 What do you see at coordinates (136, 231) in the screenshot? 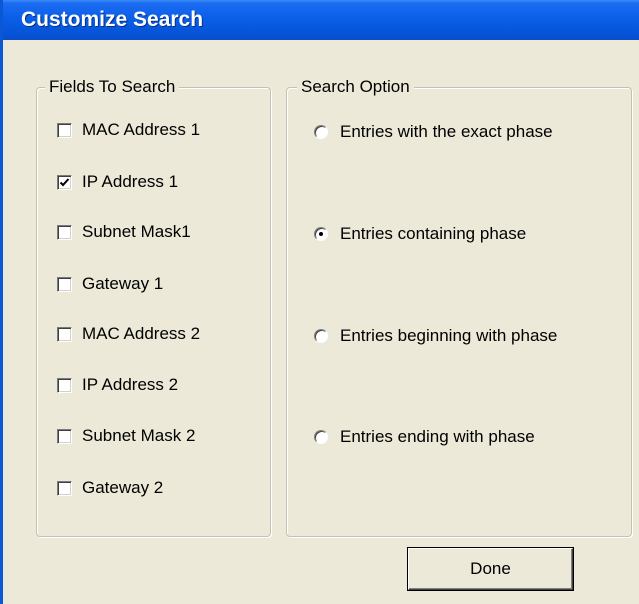
I see `checkbox-label: Subnet Mask1` at bounding box center [136, 231].